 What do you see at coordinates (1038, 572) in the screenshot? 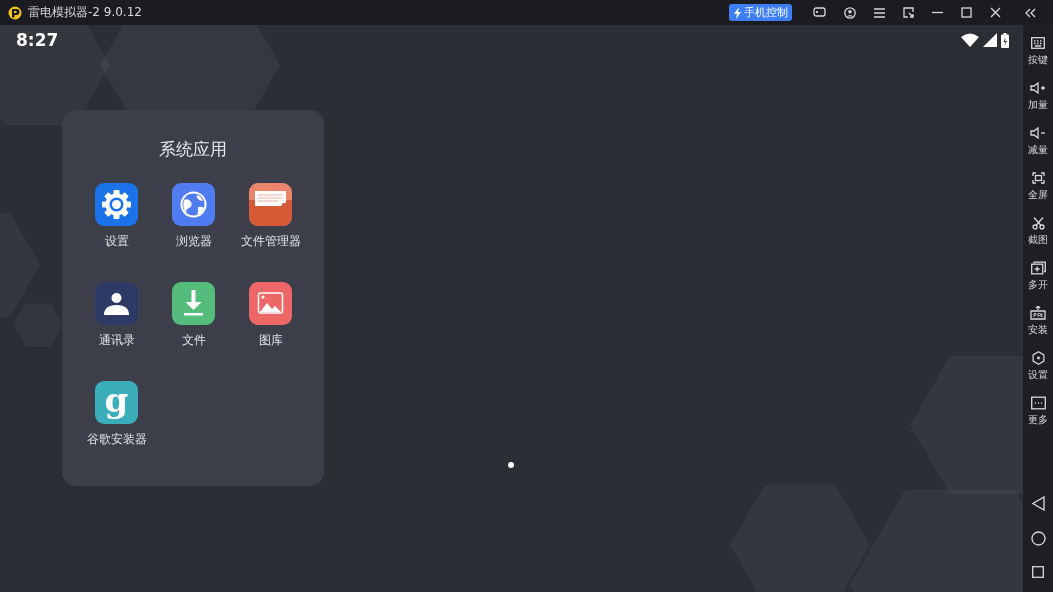
I see `recents-icon` at bounding box center [1038, 572].